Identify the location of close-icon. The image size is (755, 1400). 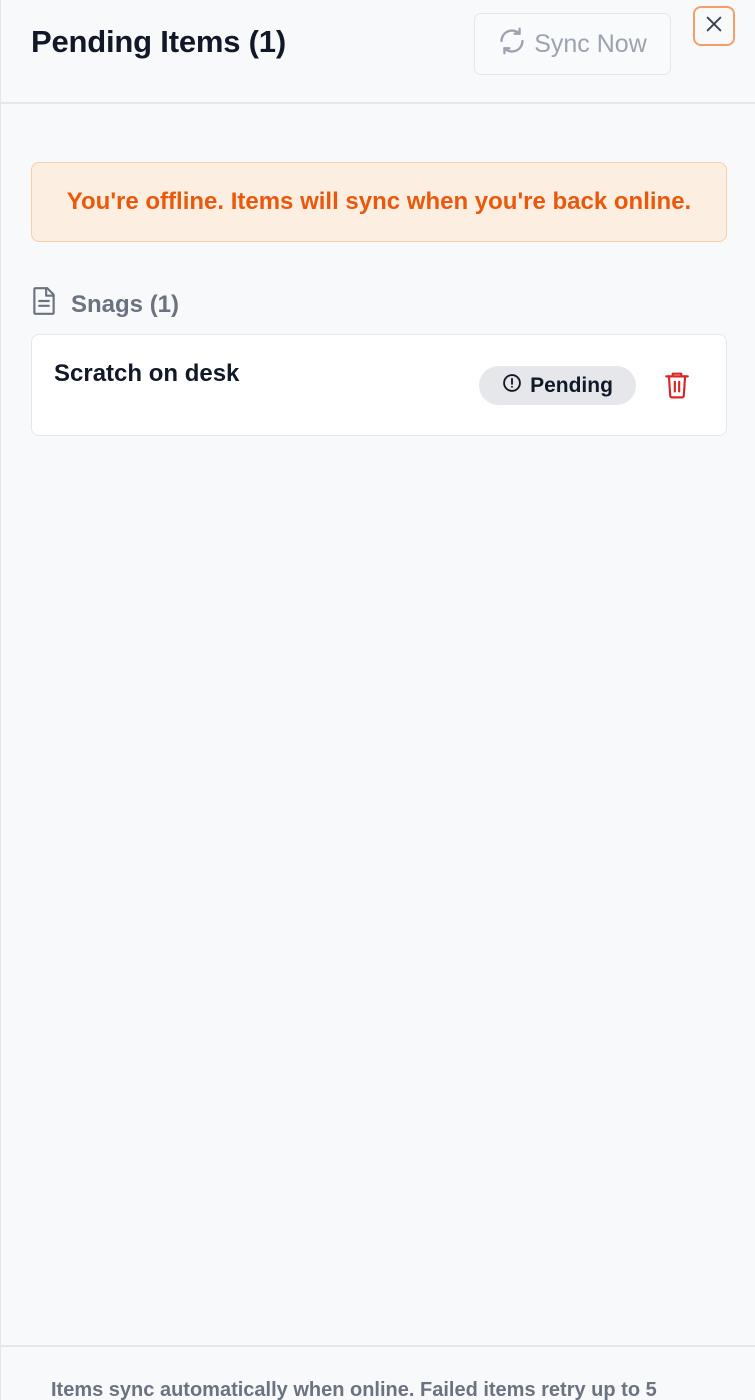
(714, 26).